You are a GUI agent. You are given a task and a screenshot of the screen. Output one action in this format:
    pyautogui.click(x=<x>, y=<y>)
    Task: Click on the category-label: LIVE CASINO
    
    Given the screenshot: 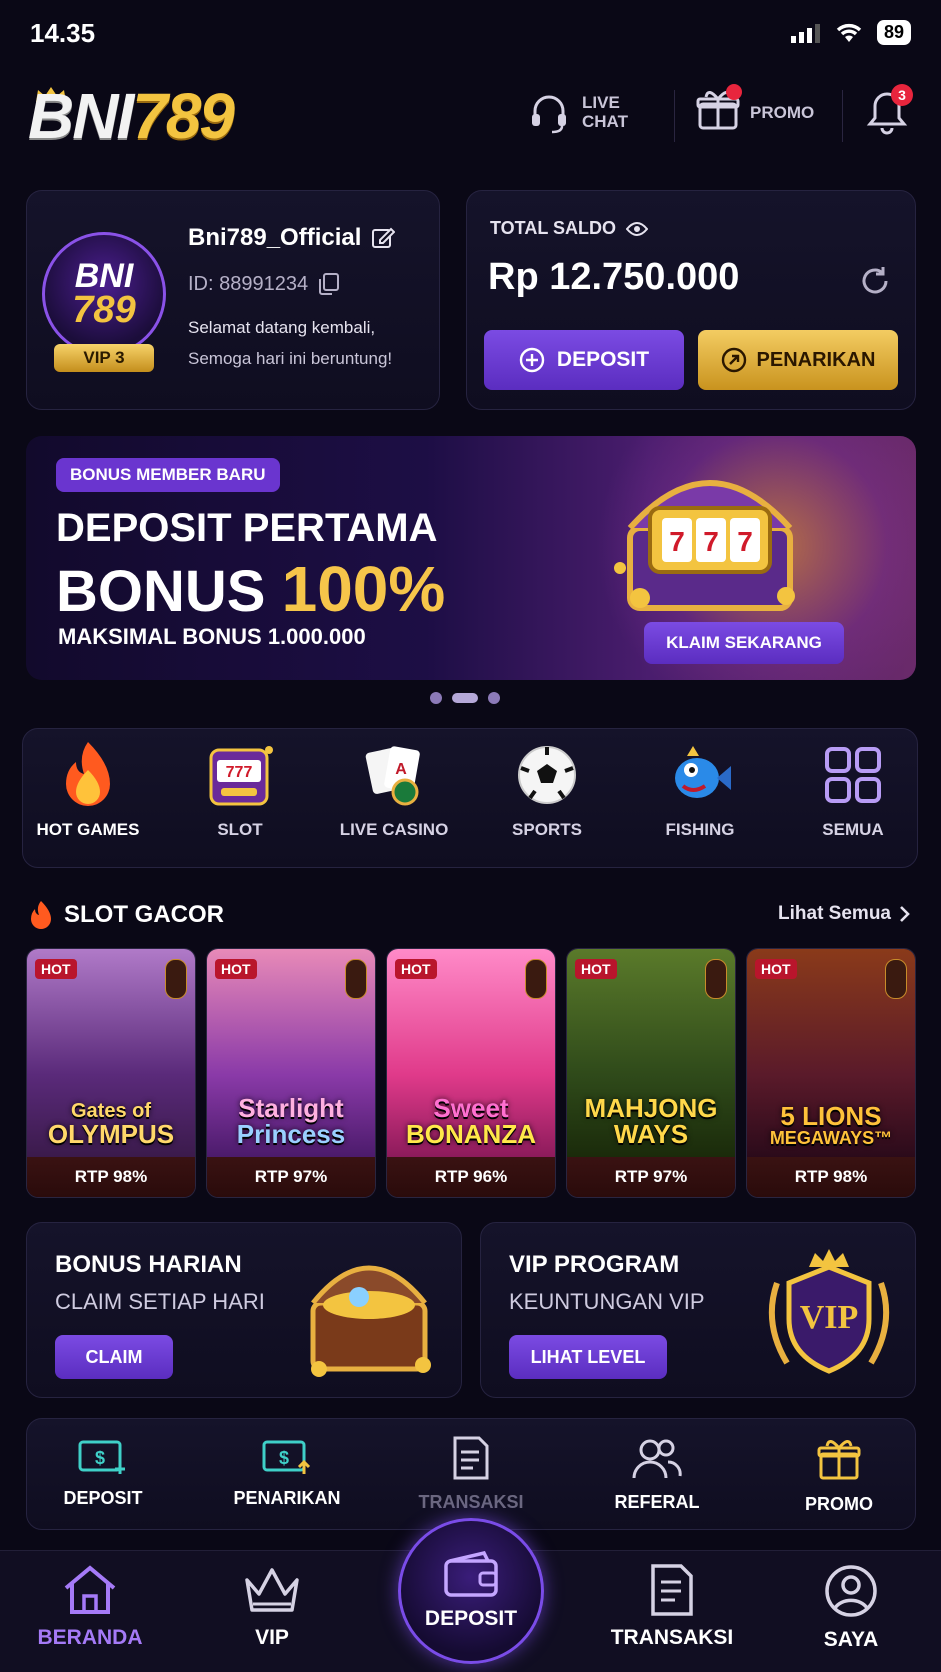 What is the action you would take?
    pyautogui.click(x=394, y=829)
    